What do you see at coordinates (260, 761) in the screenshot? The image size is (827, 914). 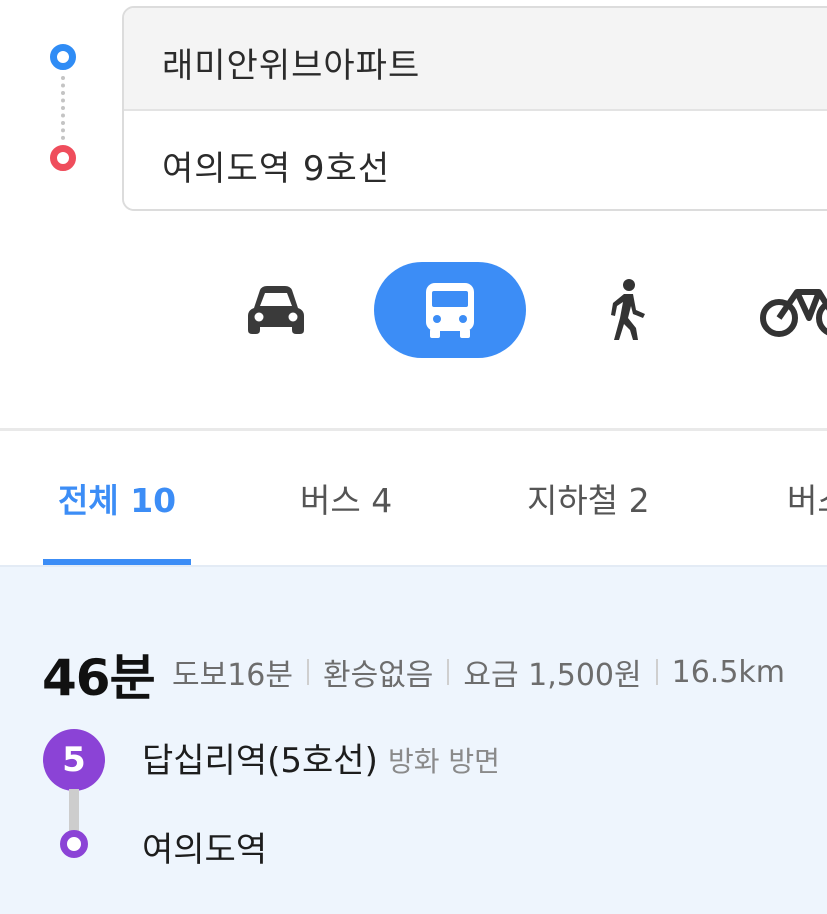 I see `boarding-station: 답십리역(5호선)` at bounding box center [260, 761].